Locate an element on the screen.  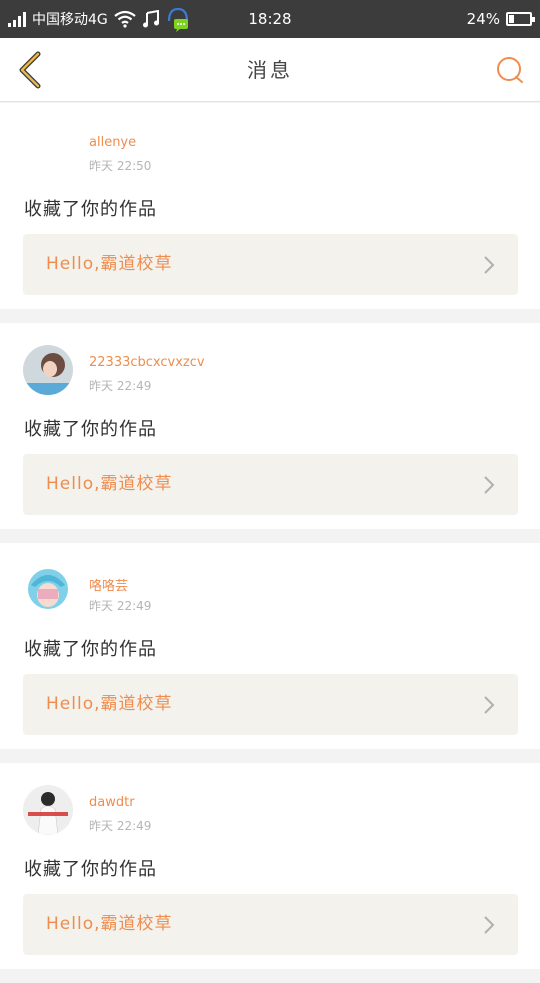
search-button is located at coordinates (510, 70).